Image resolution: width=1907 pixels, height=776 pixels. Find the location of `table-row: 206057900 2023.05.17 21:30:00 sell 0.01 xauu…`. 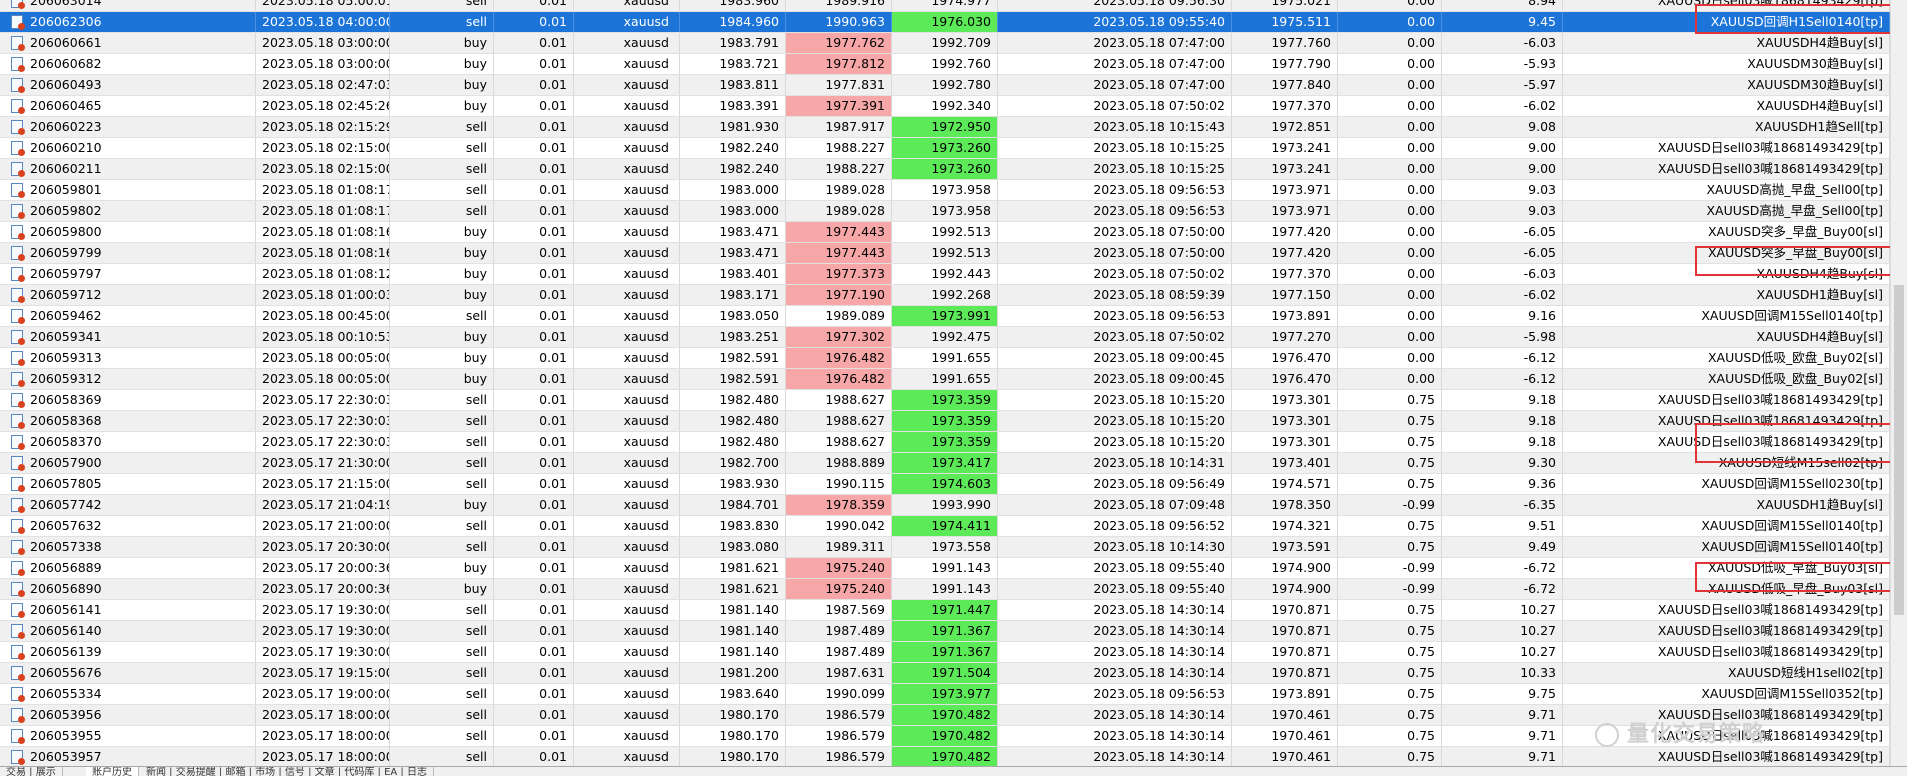

table-row: 206057900 2023.05.17 21:30:00 sell 0.01 xauu… is located at coordinates (945, 463).